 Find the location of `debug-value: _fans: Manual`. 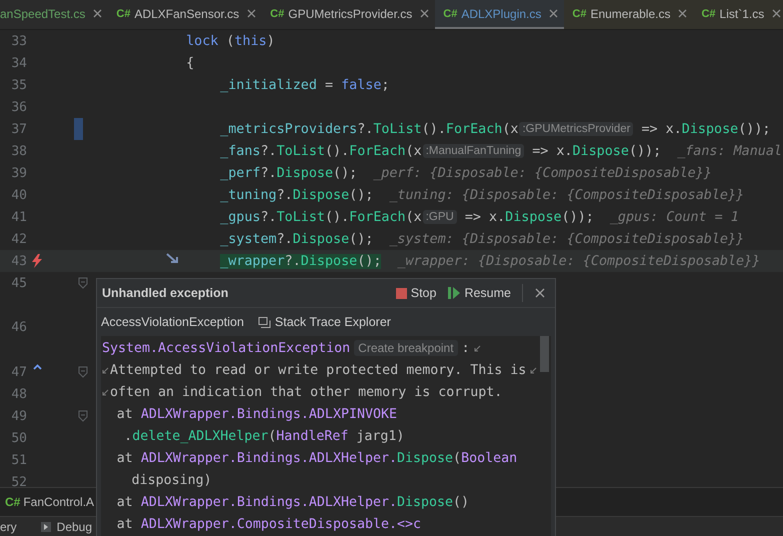

debug-value: _fans: Manual is located at coordinates (729, 151).